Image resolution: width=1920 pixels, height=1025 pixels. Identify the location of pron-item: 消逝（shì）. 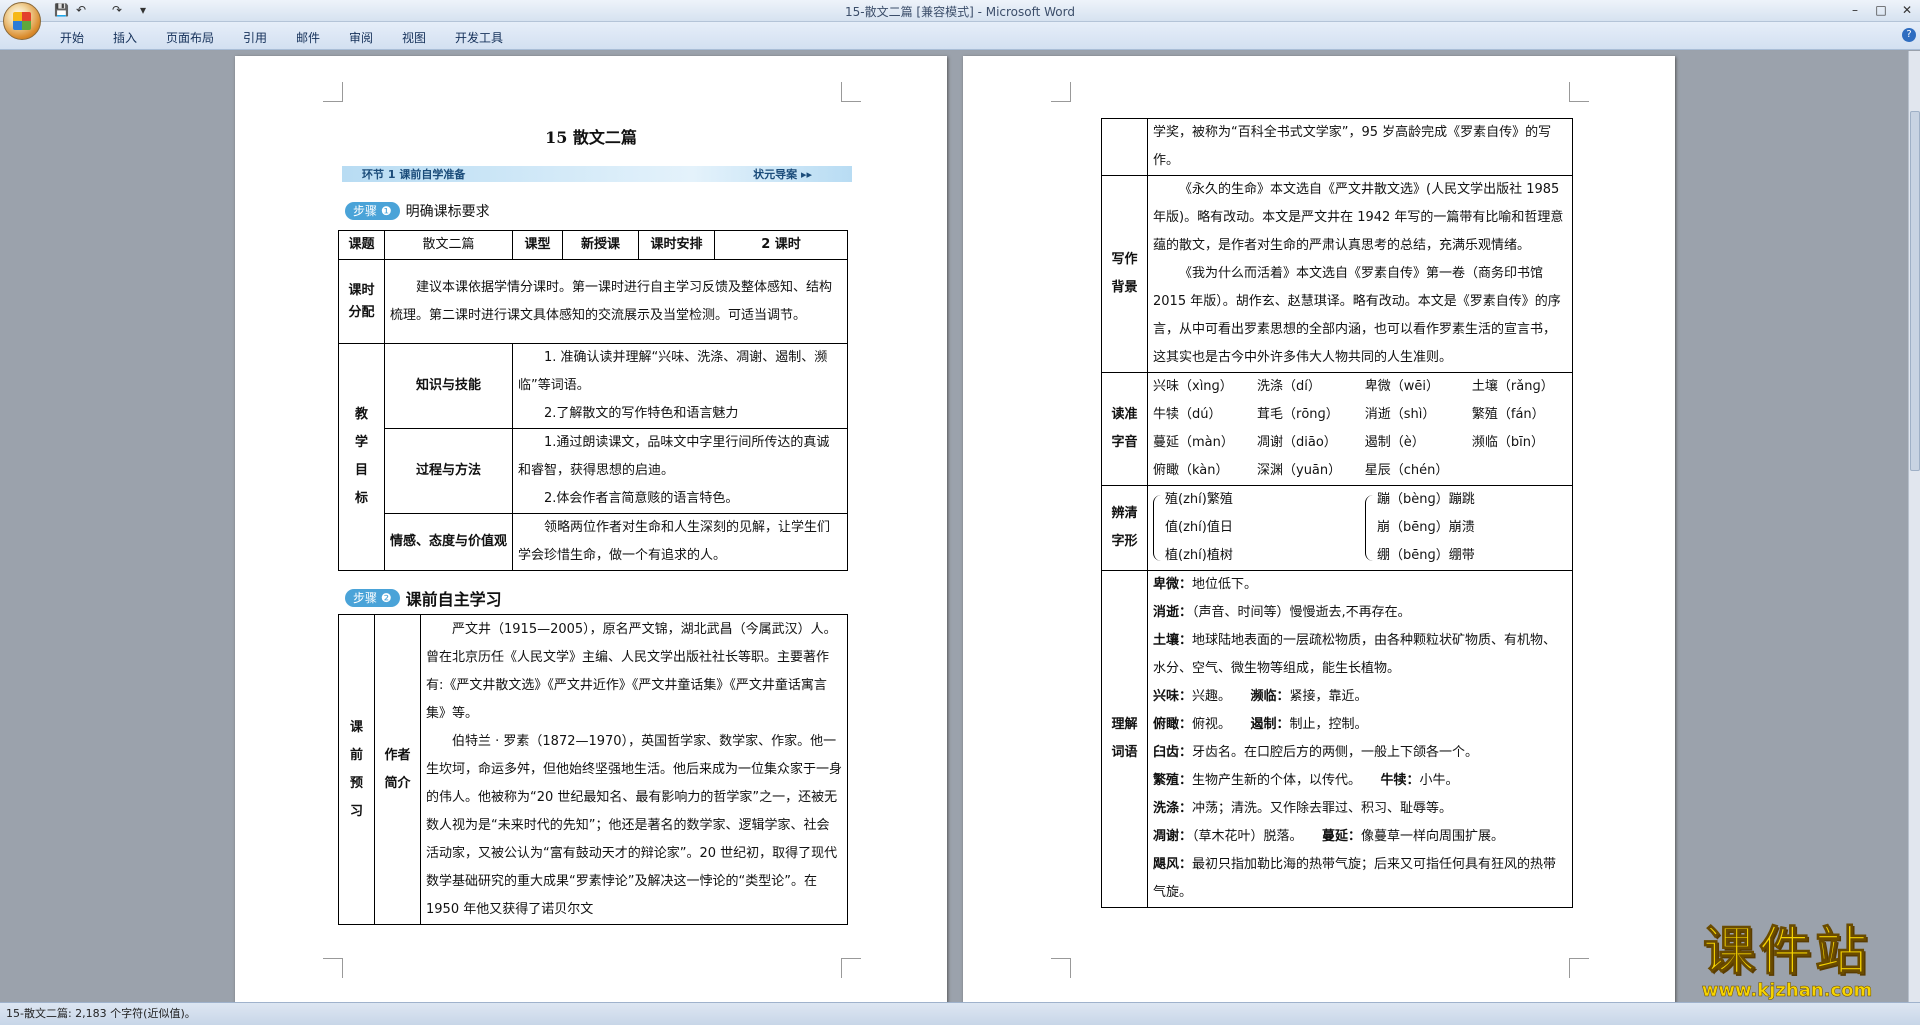
(1400, 414).